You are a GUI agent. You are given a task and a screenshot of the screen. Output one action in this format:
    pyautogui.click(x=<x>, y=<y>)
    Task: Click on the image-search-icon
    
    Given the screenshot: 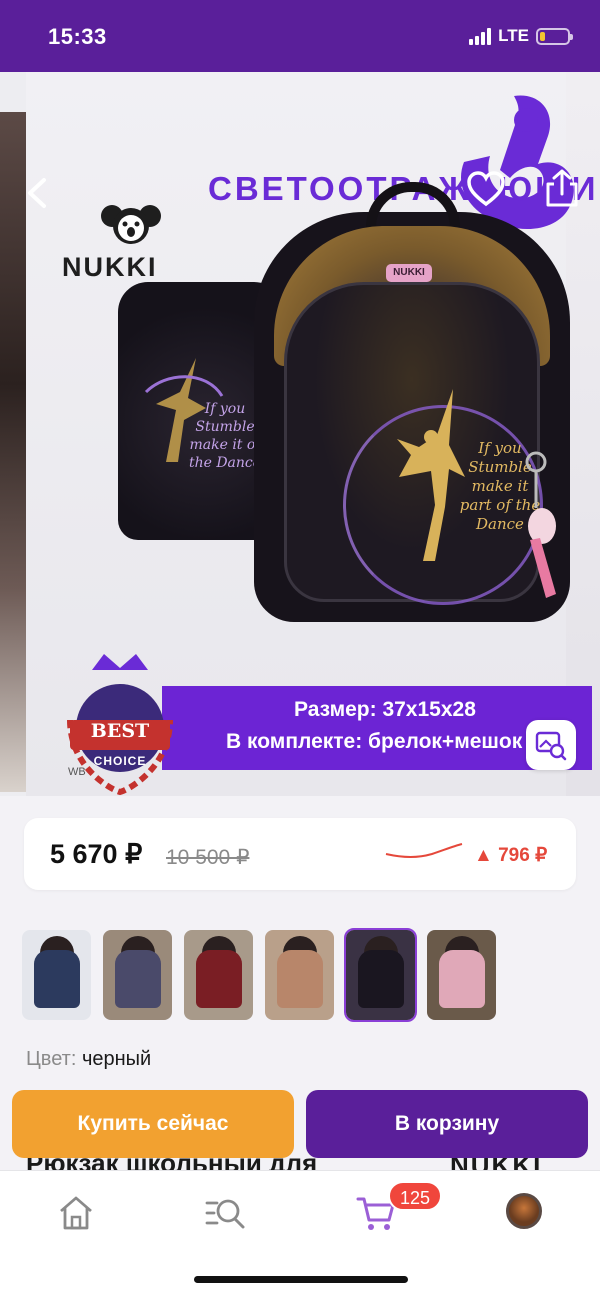 What is the action you would take?
    pyautogui.click(x=551, y=746)
    